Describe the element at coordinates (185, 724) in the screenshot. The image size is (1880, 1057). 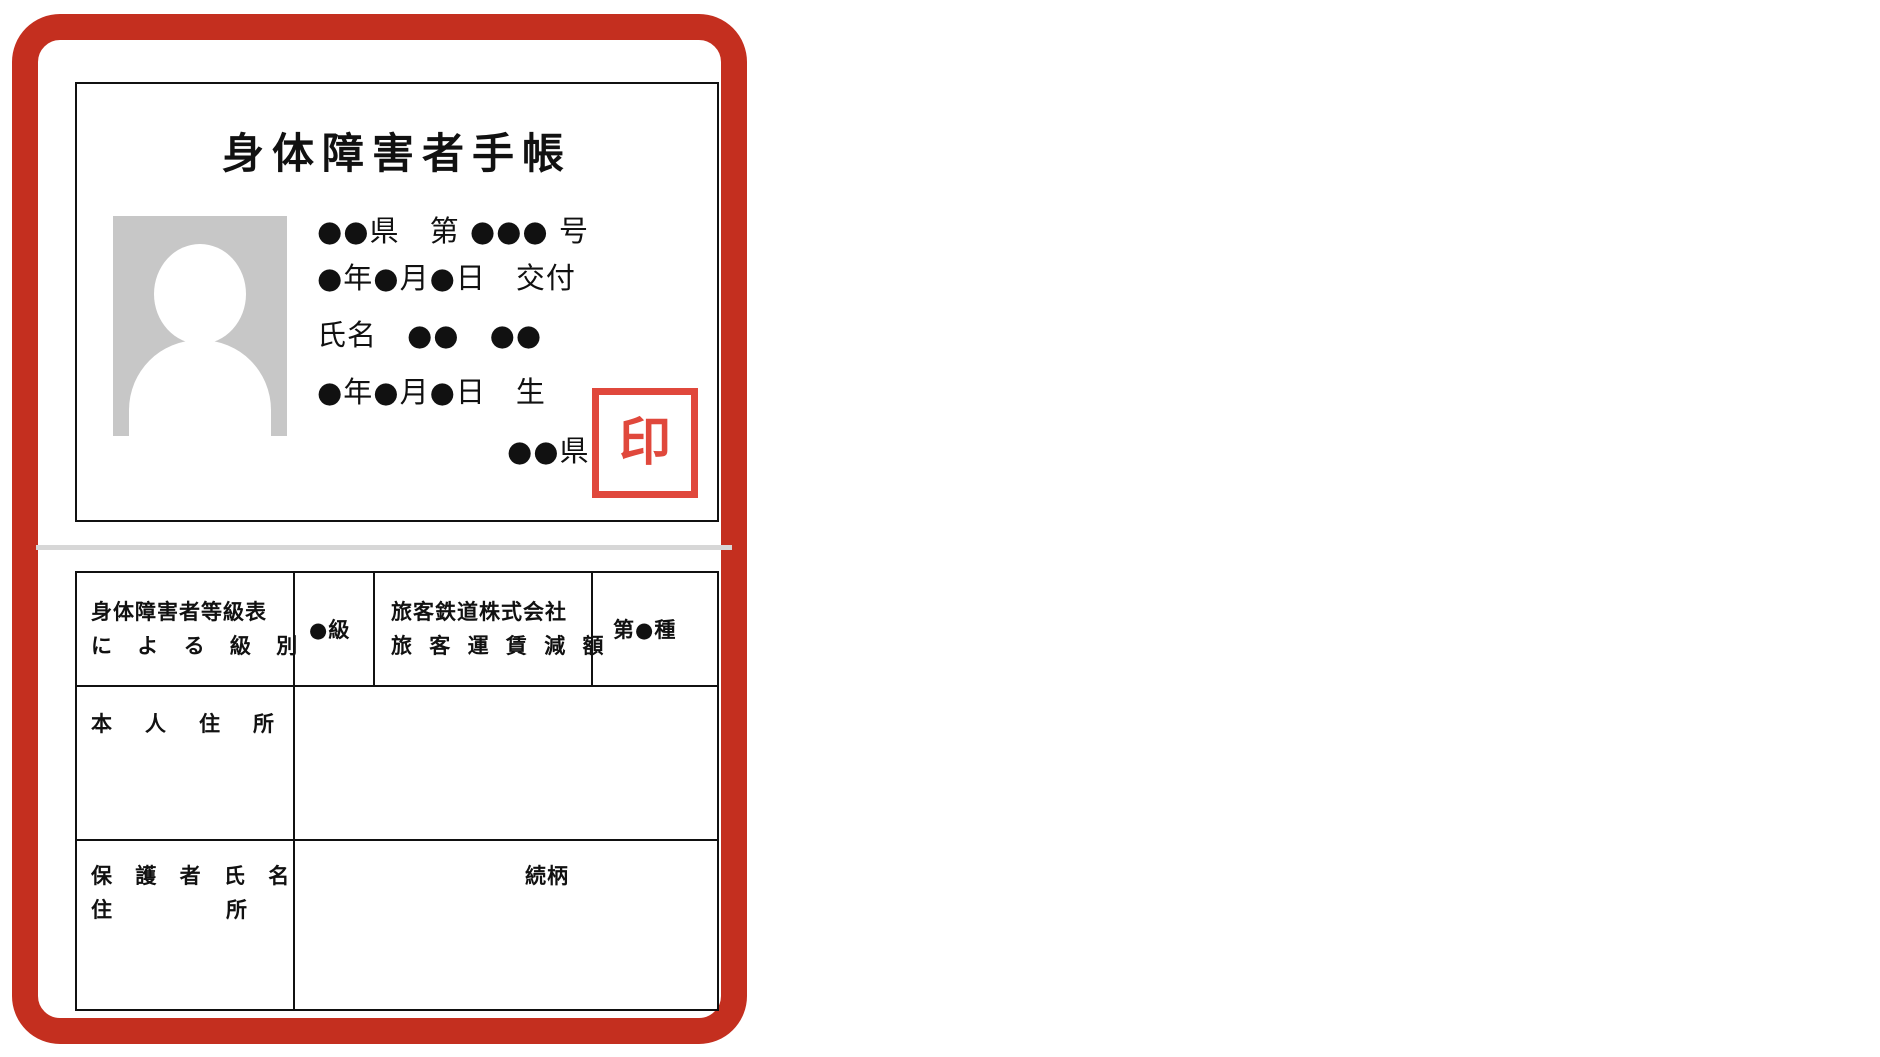
I see `address-label: 本 人 住 所` at that location.